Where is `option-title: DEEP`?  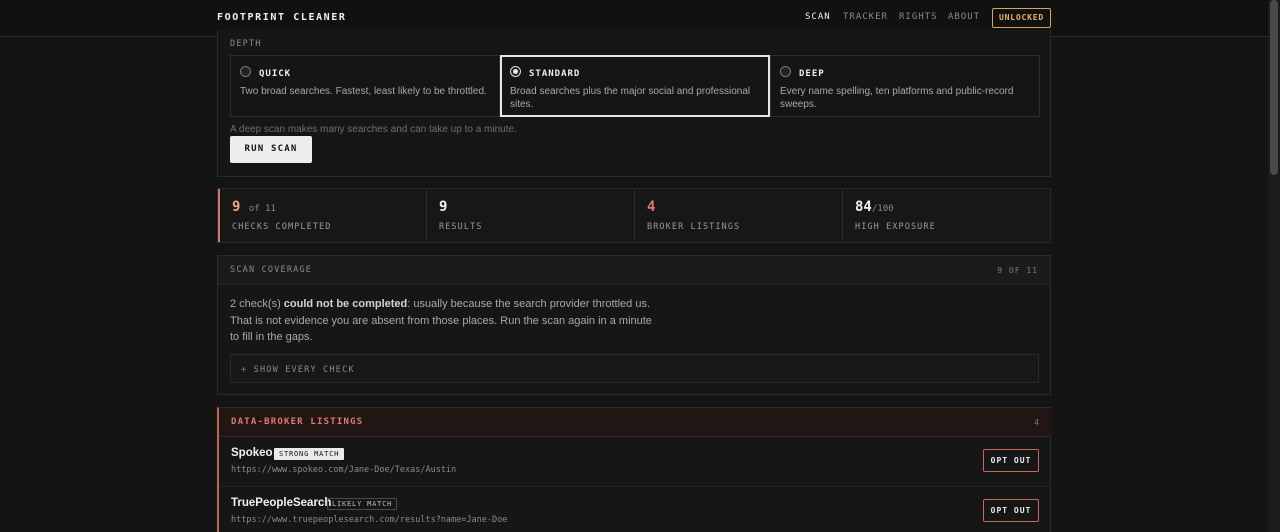
option-title: DEEP is located at coordinates (812, 74).